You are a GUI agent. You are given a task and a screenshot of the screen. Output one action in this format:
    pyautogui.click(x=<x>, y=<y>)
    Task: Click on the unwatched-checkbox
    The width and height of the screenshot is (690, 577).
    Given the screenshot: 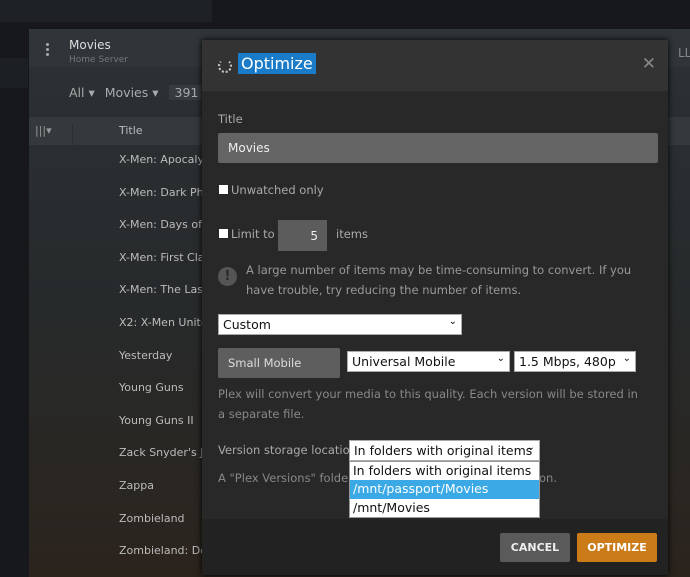 What is the action you would take?
    pyautogui.click(x=223, y=189)
    